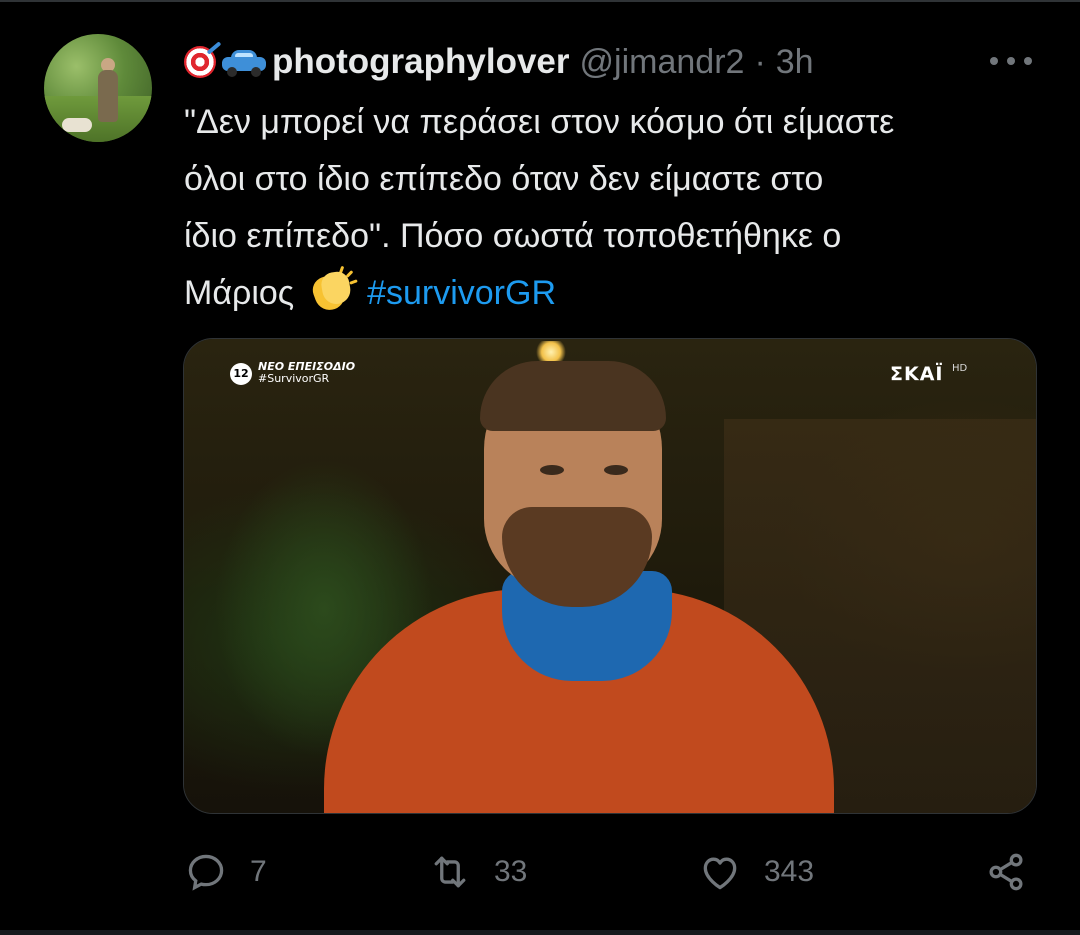 This screenshot has height=935, width=1080. Describe the element at coordinates (551, 352) in the screenshot. I see `media-lamp` at that location.